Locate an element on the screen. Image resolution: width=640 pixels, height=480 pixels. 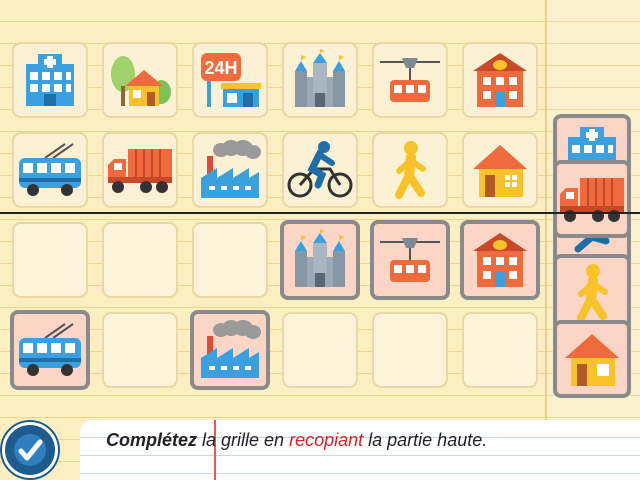
sign-text: 24H is located at coordinates (220, 68).